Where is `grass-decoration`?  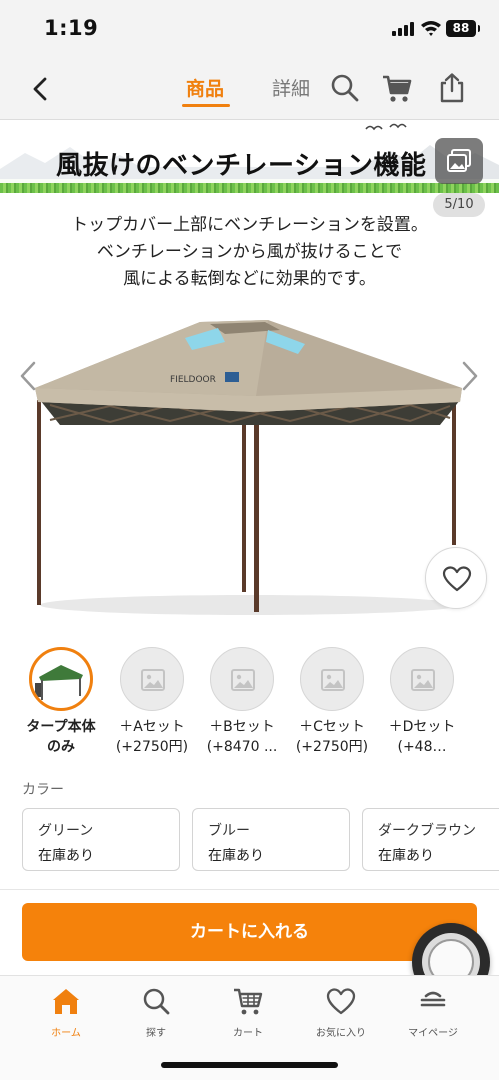 grass-decoration is located at coordinates (249, 188).